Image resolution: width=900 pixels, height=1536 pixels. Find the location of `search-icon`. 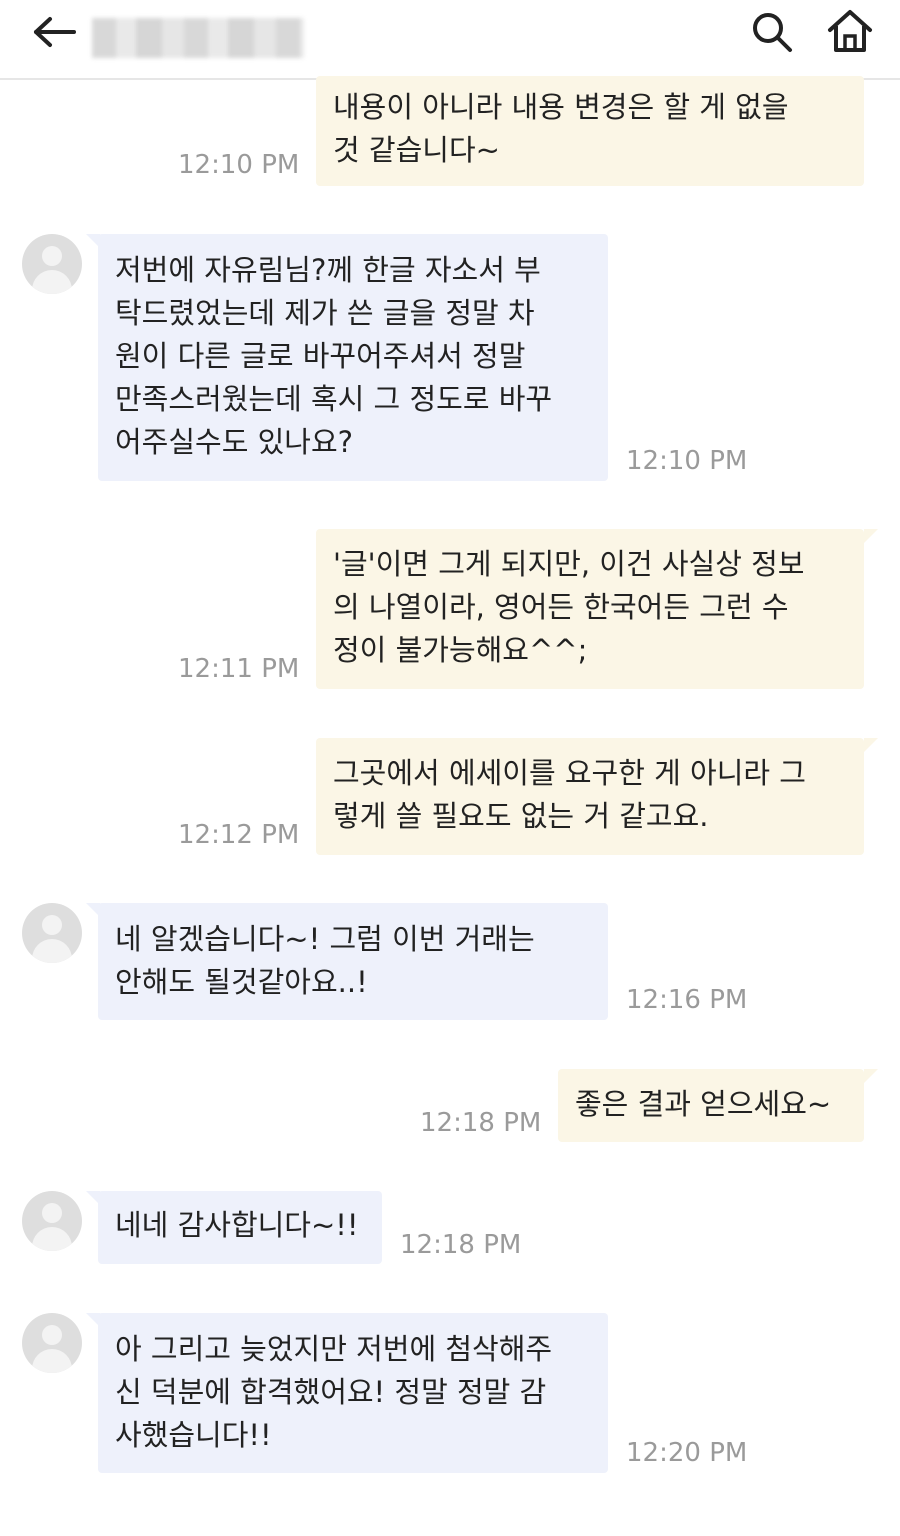

search-icon is located at coordinates (772, 32).